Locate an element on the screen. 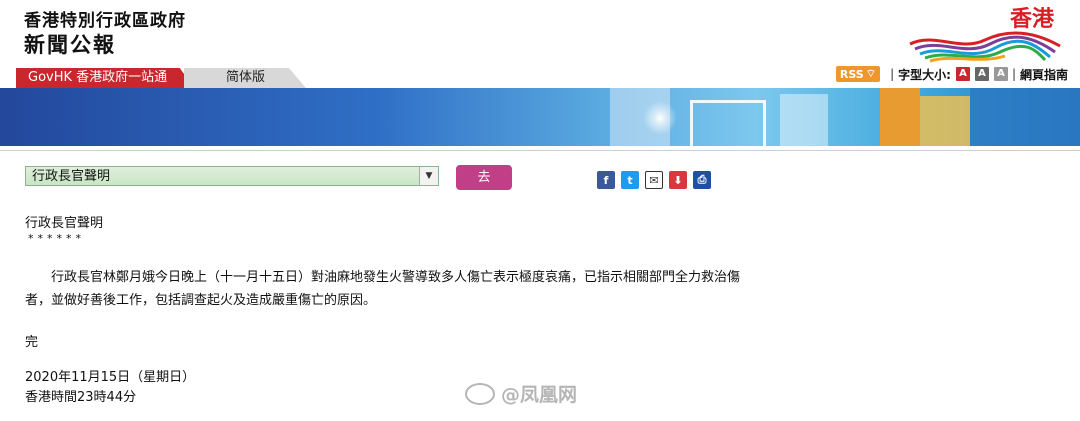 This screenshot has height=421, width=1080. share-bar: f t ✉ ⬇ ⎙ is located at coordinates (654, 180).